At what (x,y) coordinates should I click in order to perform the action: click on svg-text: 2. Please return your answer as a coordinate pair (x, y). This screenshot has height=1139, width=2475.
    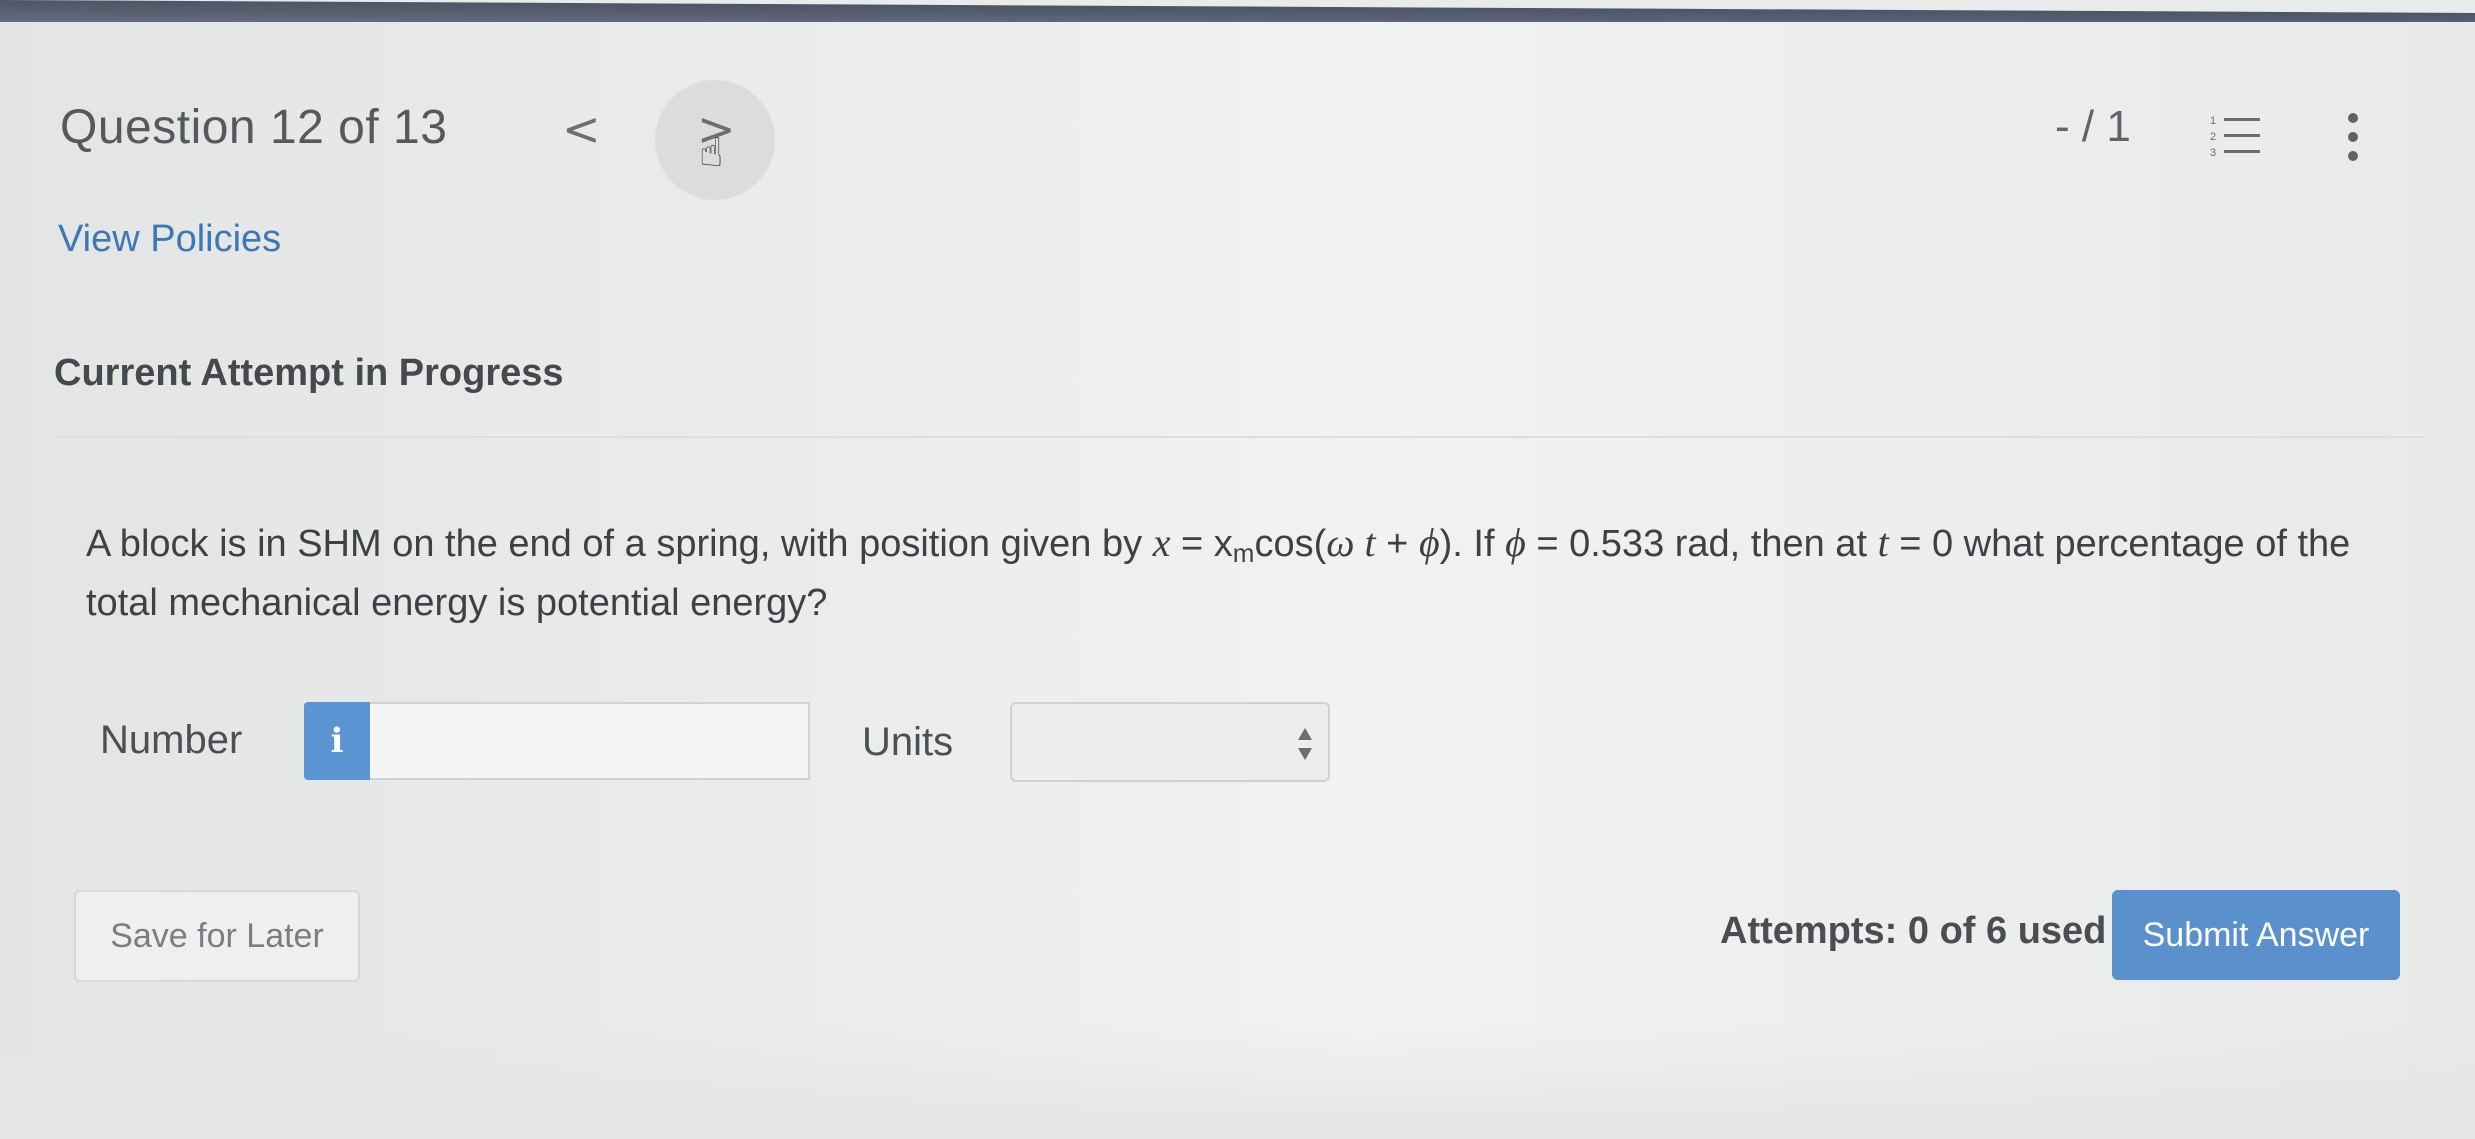
    Looking at the image, I should click on (2213, 137).